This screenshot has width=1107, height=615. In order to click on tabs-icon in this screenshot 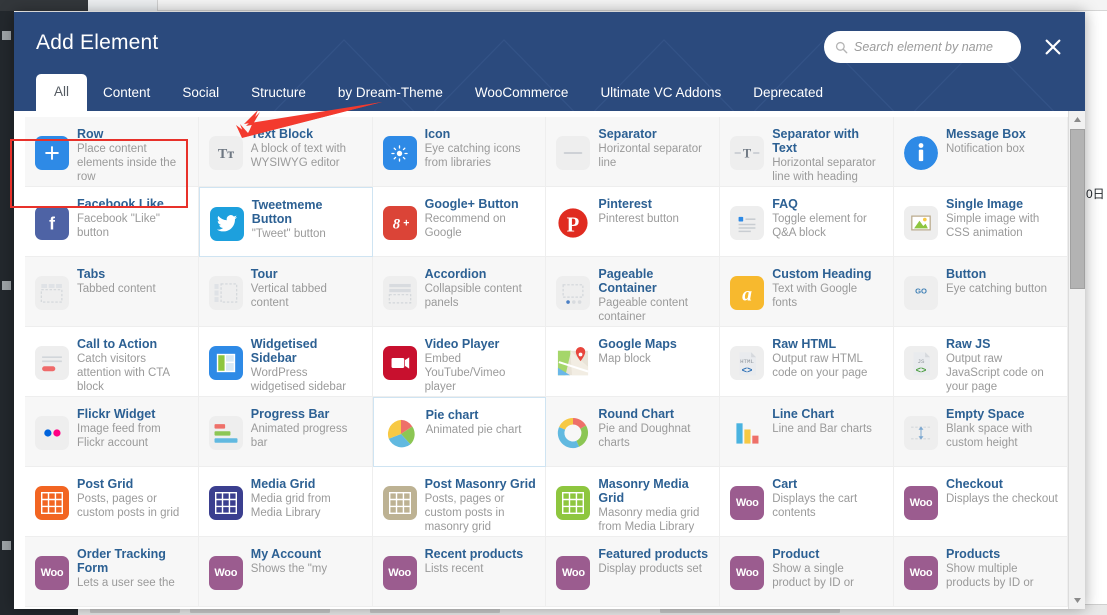, I will do `click(52, 293)`.